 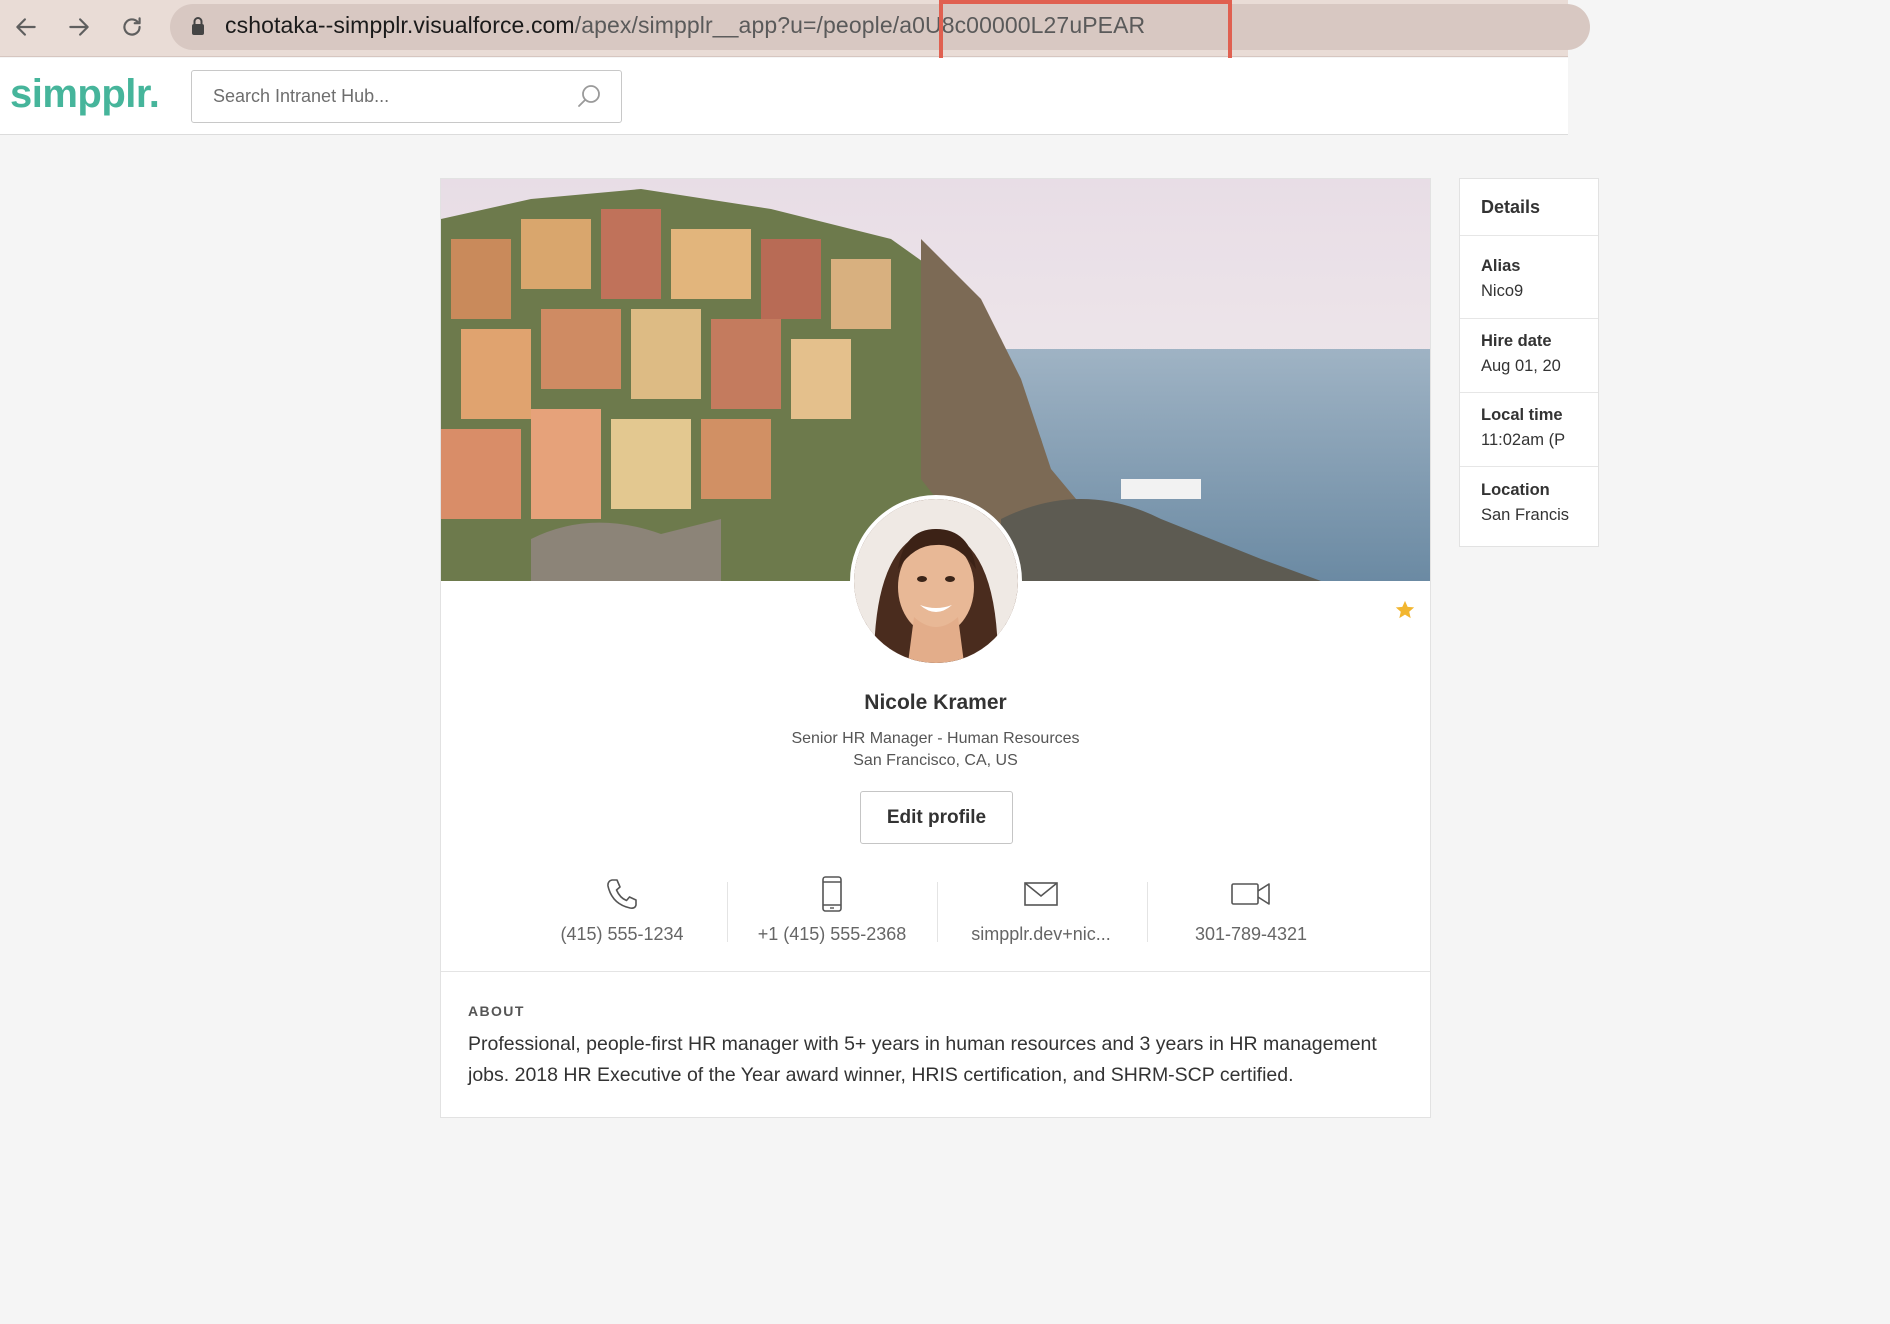 I want to click on detail-value: Aug 01, 20, so click(x=1521, y=366).